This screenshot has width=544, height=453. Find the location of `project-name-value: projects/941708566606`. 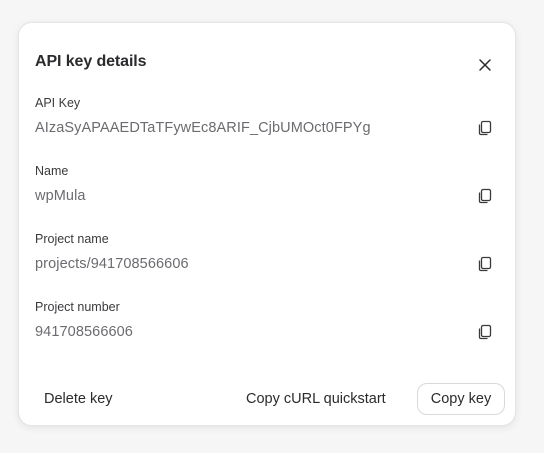

project-name-value: projects/941708566606 is located at coordinates (112, 264).